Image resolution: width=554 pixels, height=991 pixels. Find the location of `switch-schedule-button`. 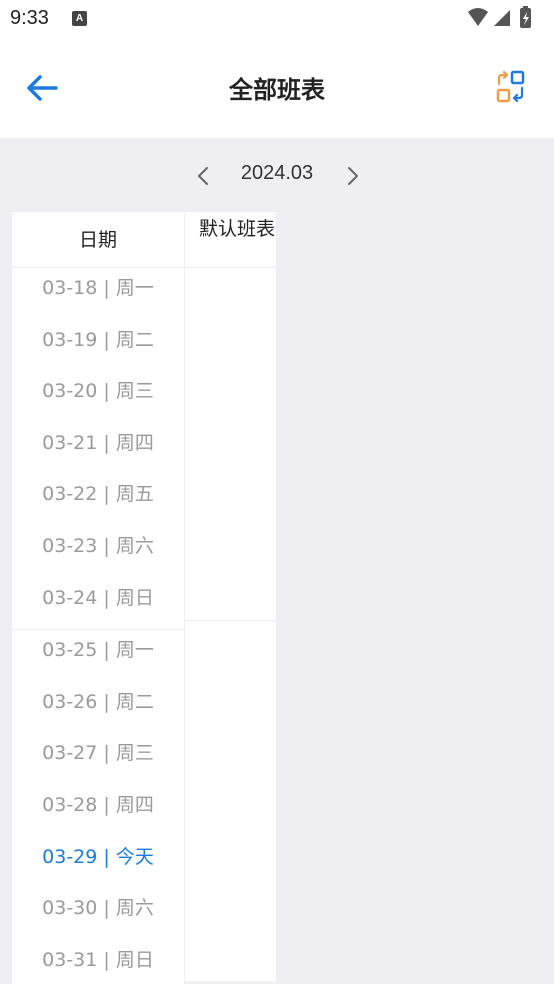

switch-schedule-button is located at coordinates (512, 88).